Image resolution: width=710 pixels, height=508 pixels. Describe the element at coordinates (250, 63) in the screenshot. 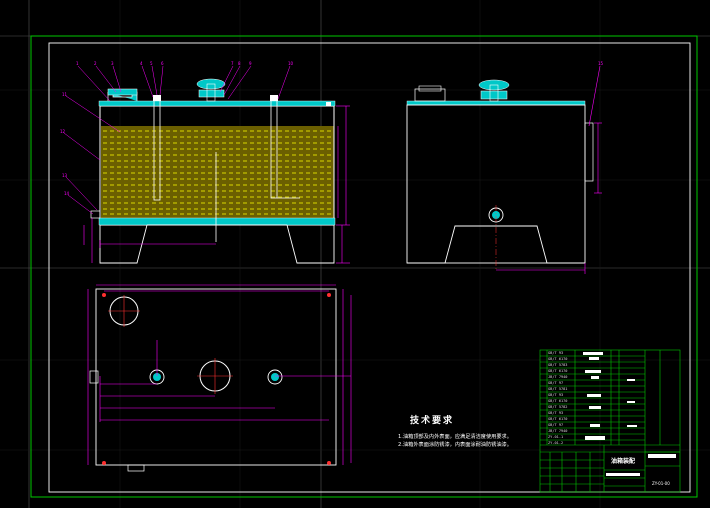

I see `svg-text: 9` at that location.